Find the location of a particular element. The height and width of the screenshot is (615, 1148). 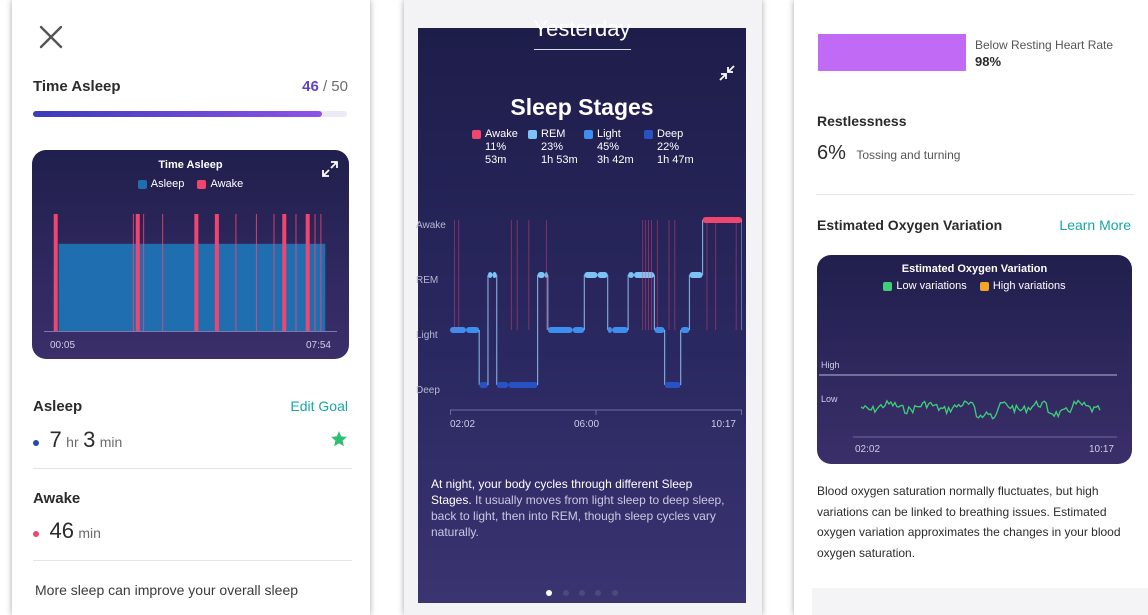

level-label-rem: REM is located at coordinates (427, 280).